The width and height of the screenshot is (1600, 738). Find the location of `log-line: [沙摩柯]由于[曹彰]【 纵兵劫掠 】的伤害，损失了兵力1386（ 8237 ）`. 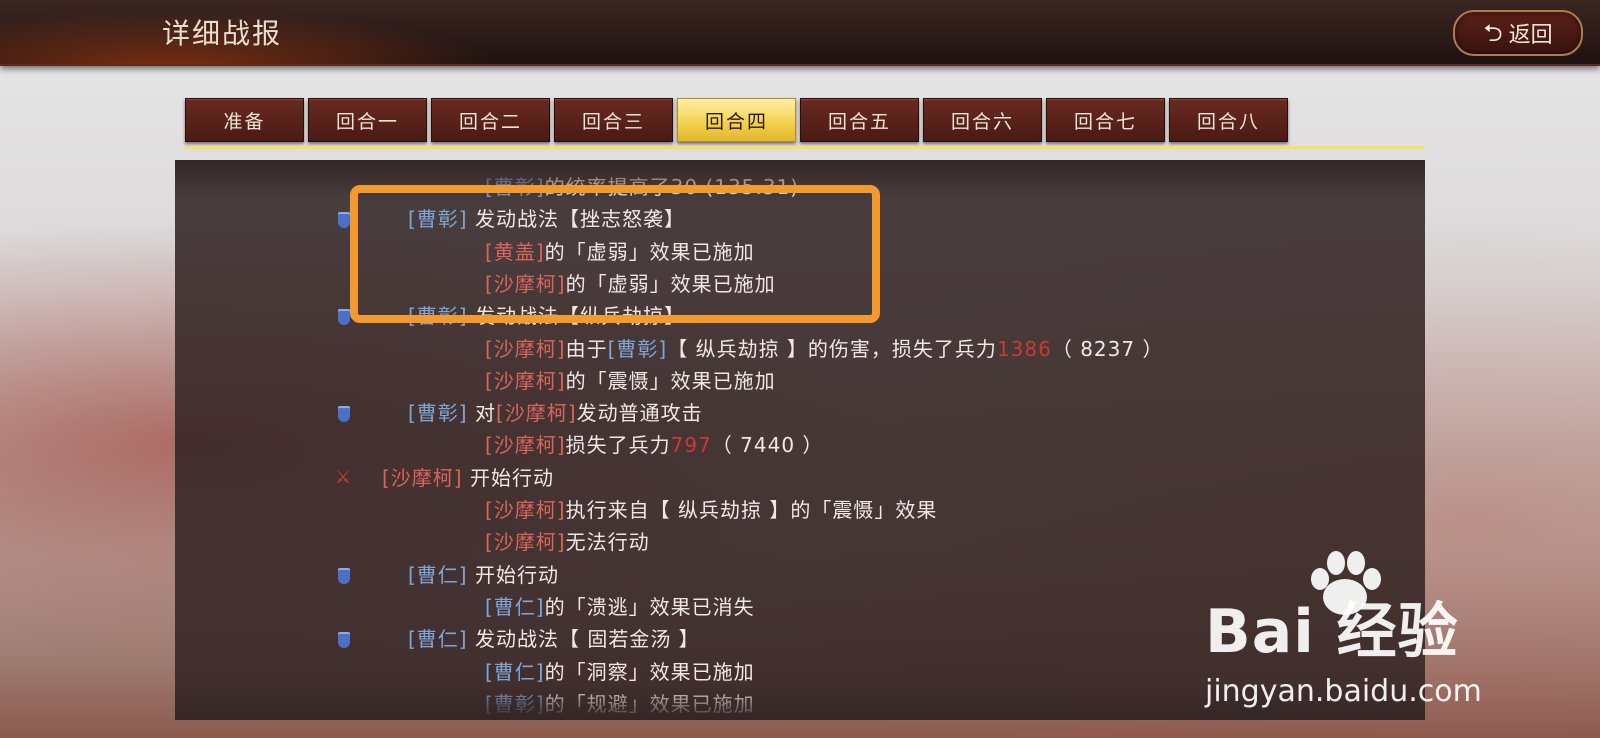

log-line: [沙摩柯]由于[曹彰]【 纵兵劫掠 】的伤害，损失了兵力1386（ 8237 ） is located at coordinates (824, 349).